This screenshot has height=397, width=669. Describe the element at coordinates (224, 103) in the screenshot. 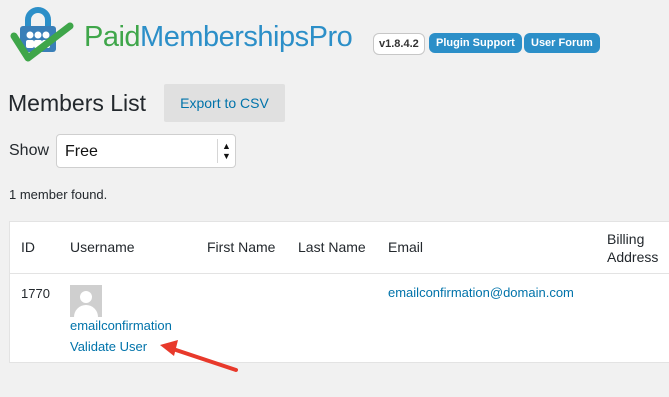

I see `export-csv-button: Export to CSV` at that location.